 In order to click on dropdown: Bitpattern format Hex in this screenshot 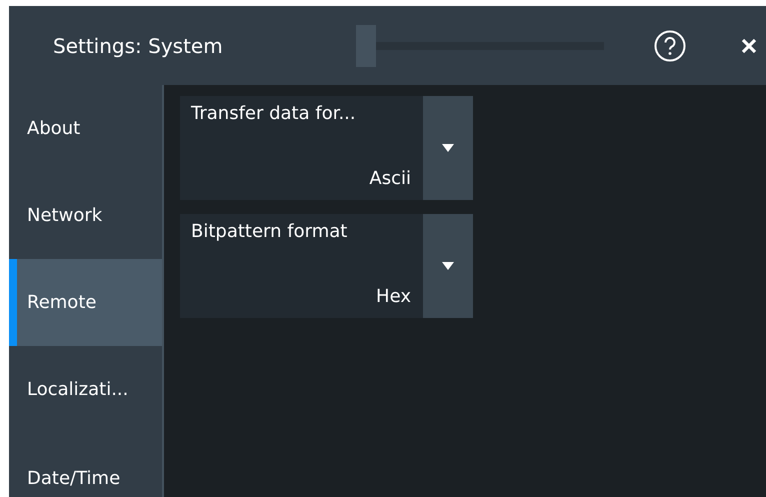, I will do `click(326, 266)`.